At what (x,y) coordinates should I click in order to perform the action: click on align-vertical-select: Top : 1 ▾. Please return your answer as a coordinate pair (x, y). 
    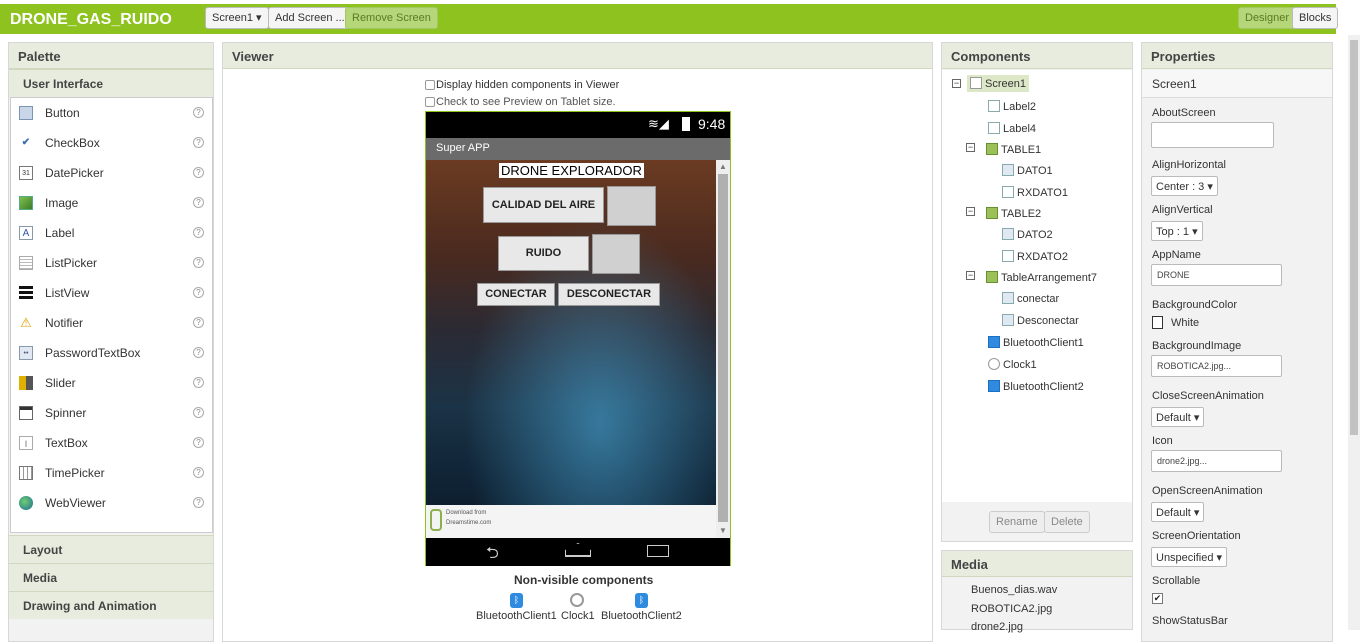
    Looking at the image, I should click on (1177, 231).